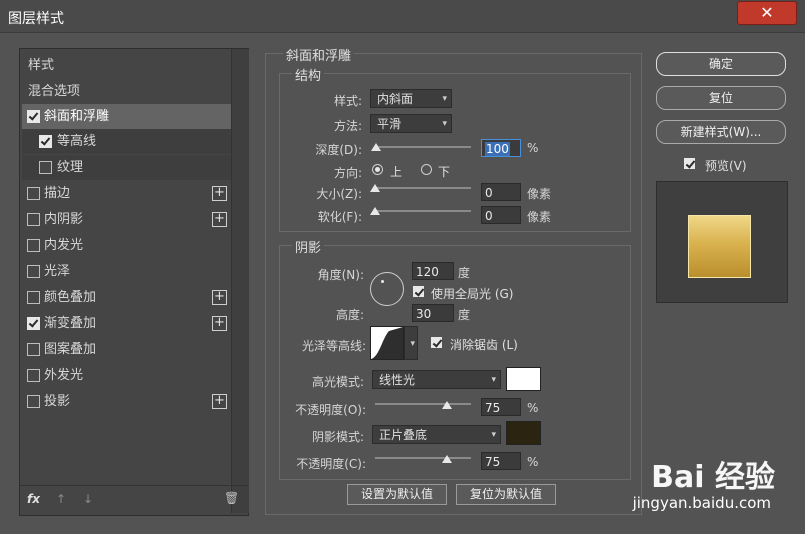 Image resolution: width=805 pixels, height=534 pixels. Describe the element at coordinates (54, 91) in the screenshot. I see `sidebar-item-label: 混合选项` at that location.